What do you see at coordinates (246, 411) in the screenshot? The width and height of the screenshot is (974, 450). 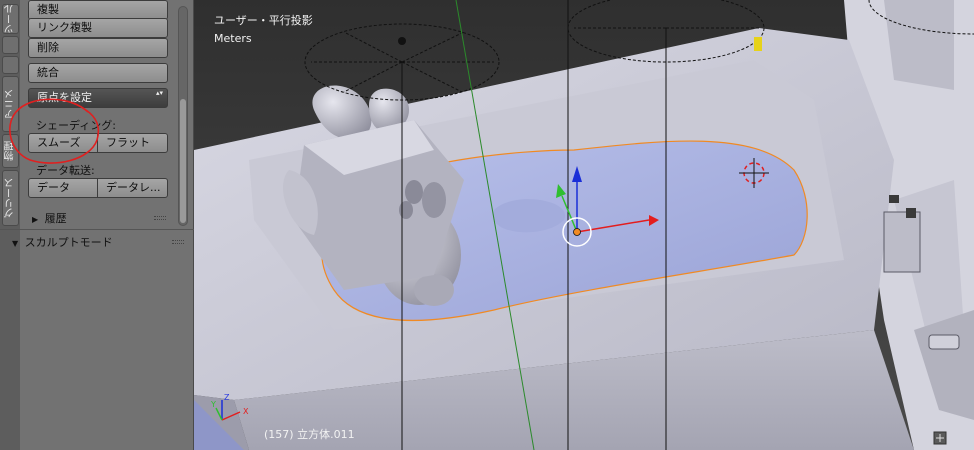 I see `axis-x-label: X` at bounding box center [246, 411].